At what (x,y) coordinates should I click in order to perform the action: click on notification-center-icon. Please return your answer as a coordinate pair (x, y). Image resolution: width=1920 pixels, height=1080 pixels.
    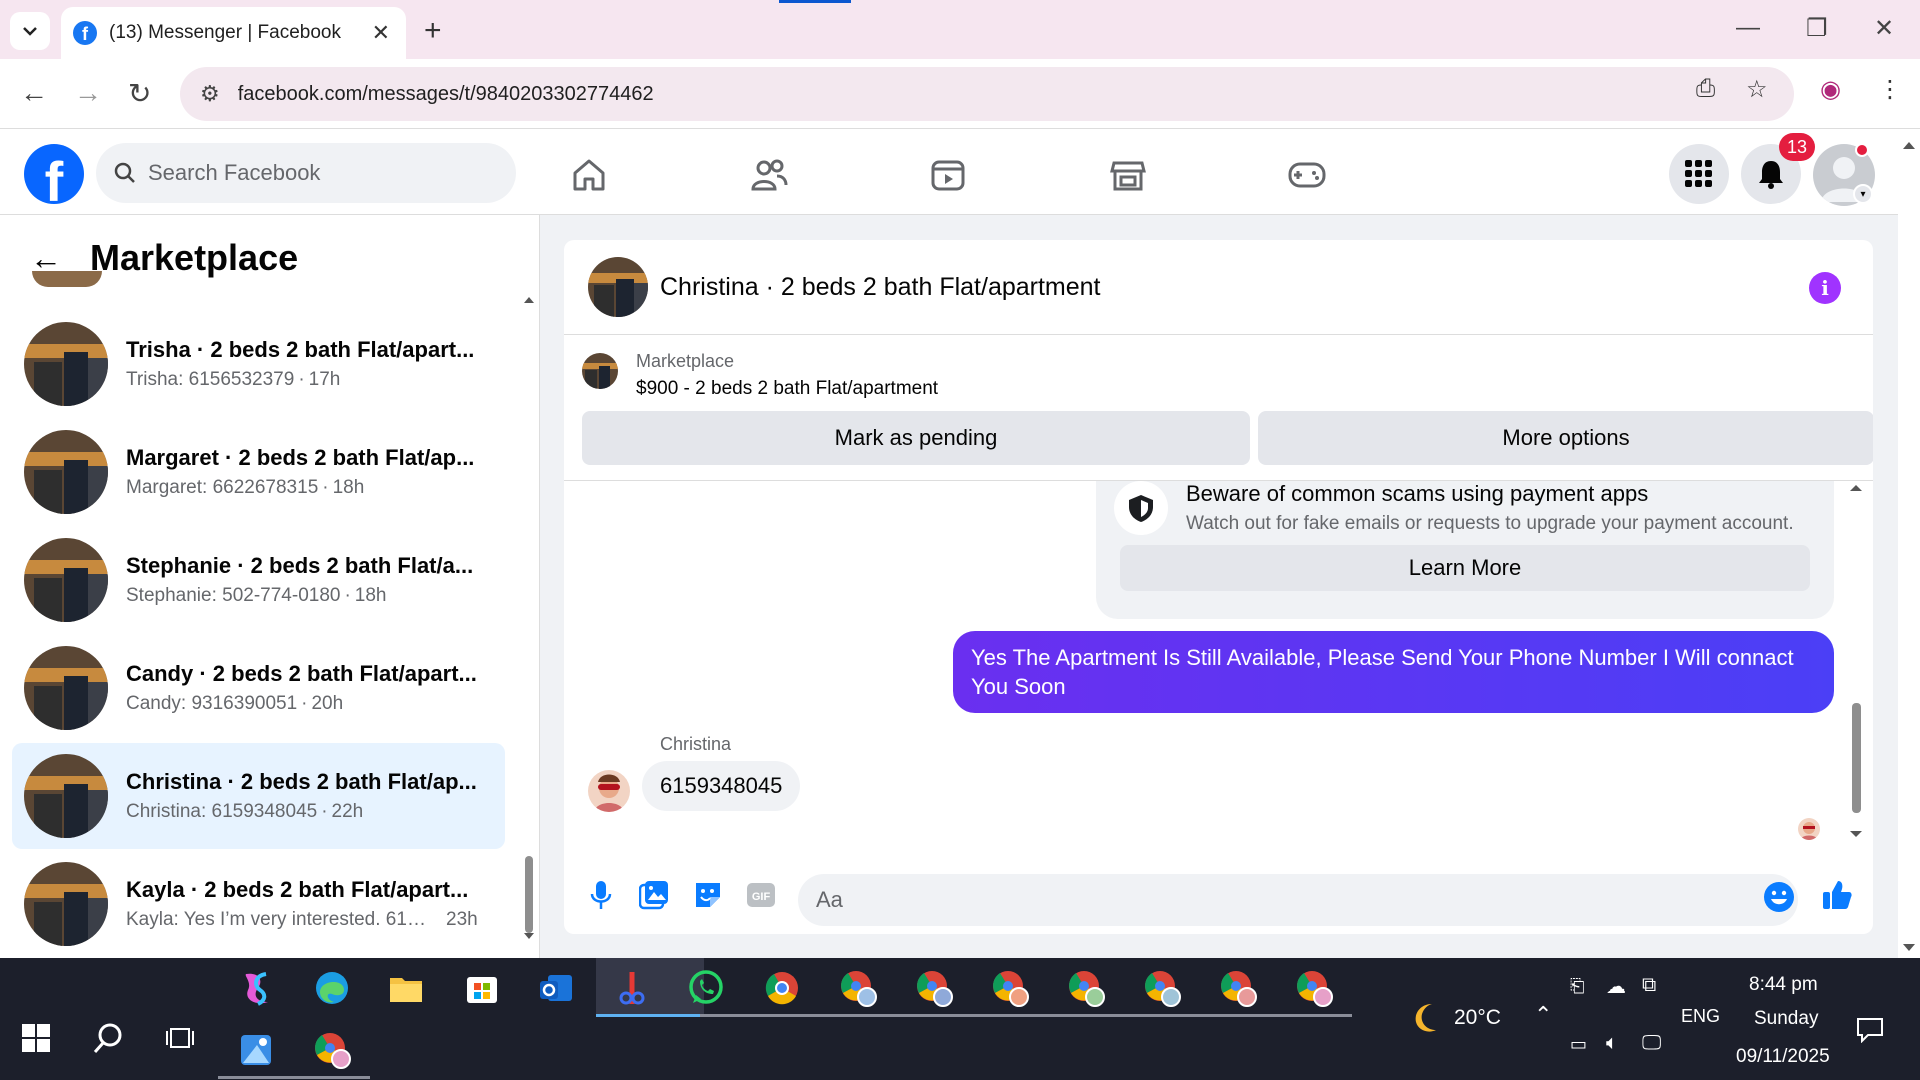
    Looking at the image, I should click on (1870, 1030).